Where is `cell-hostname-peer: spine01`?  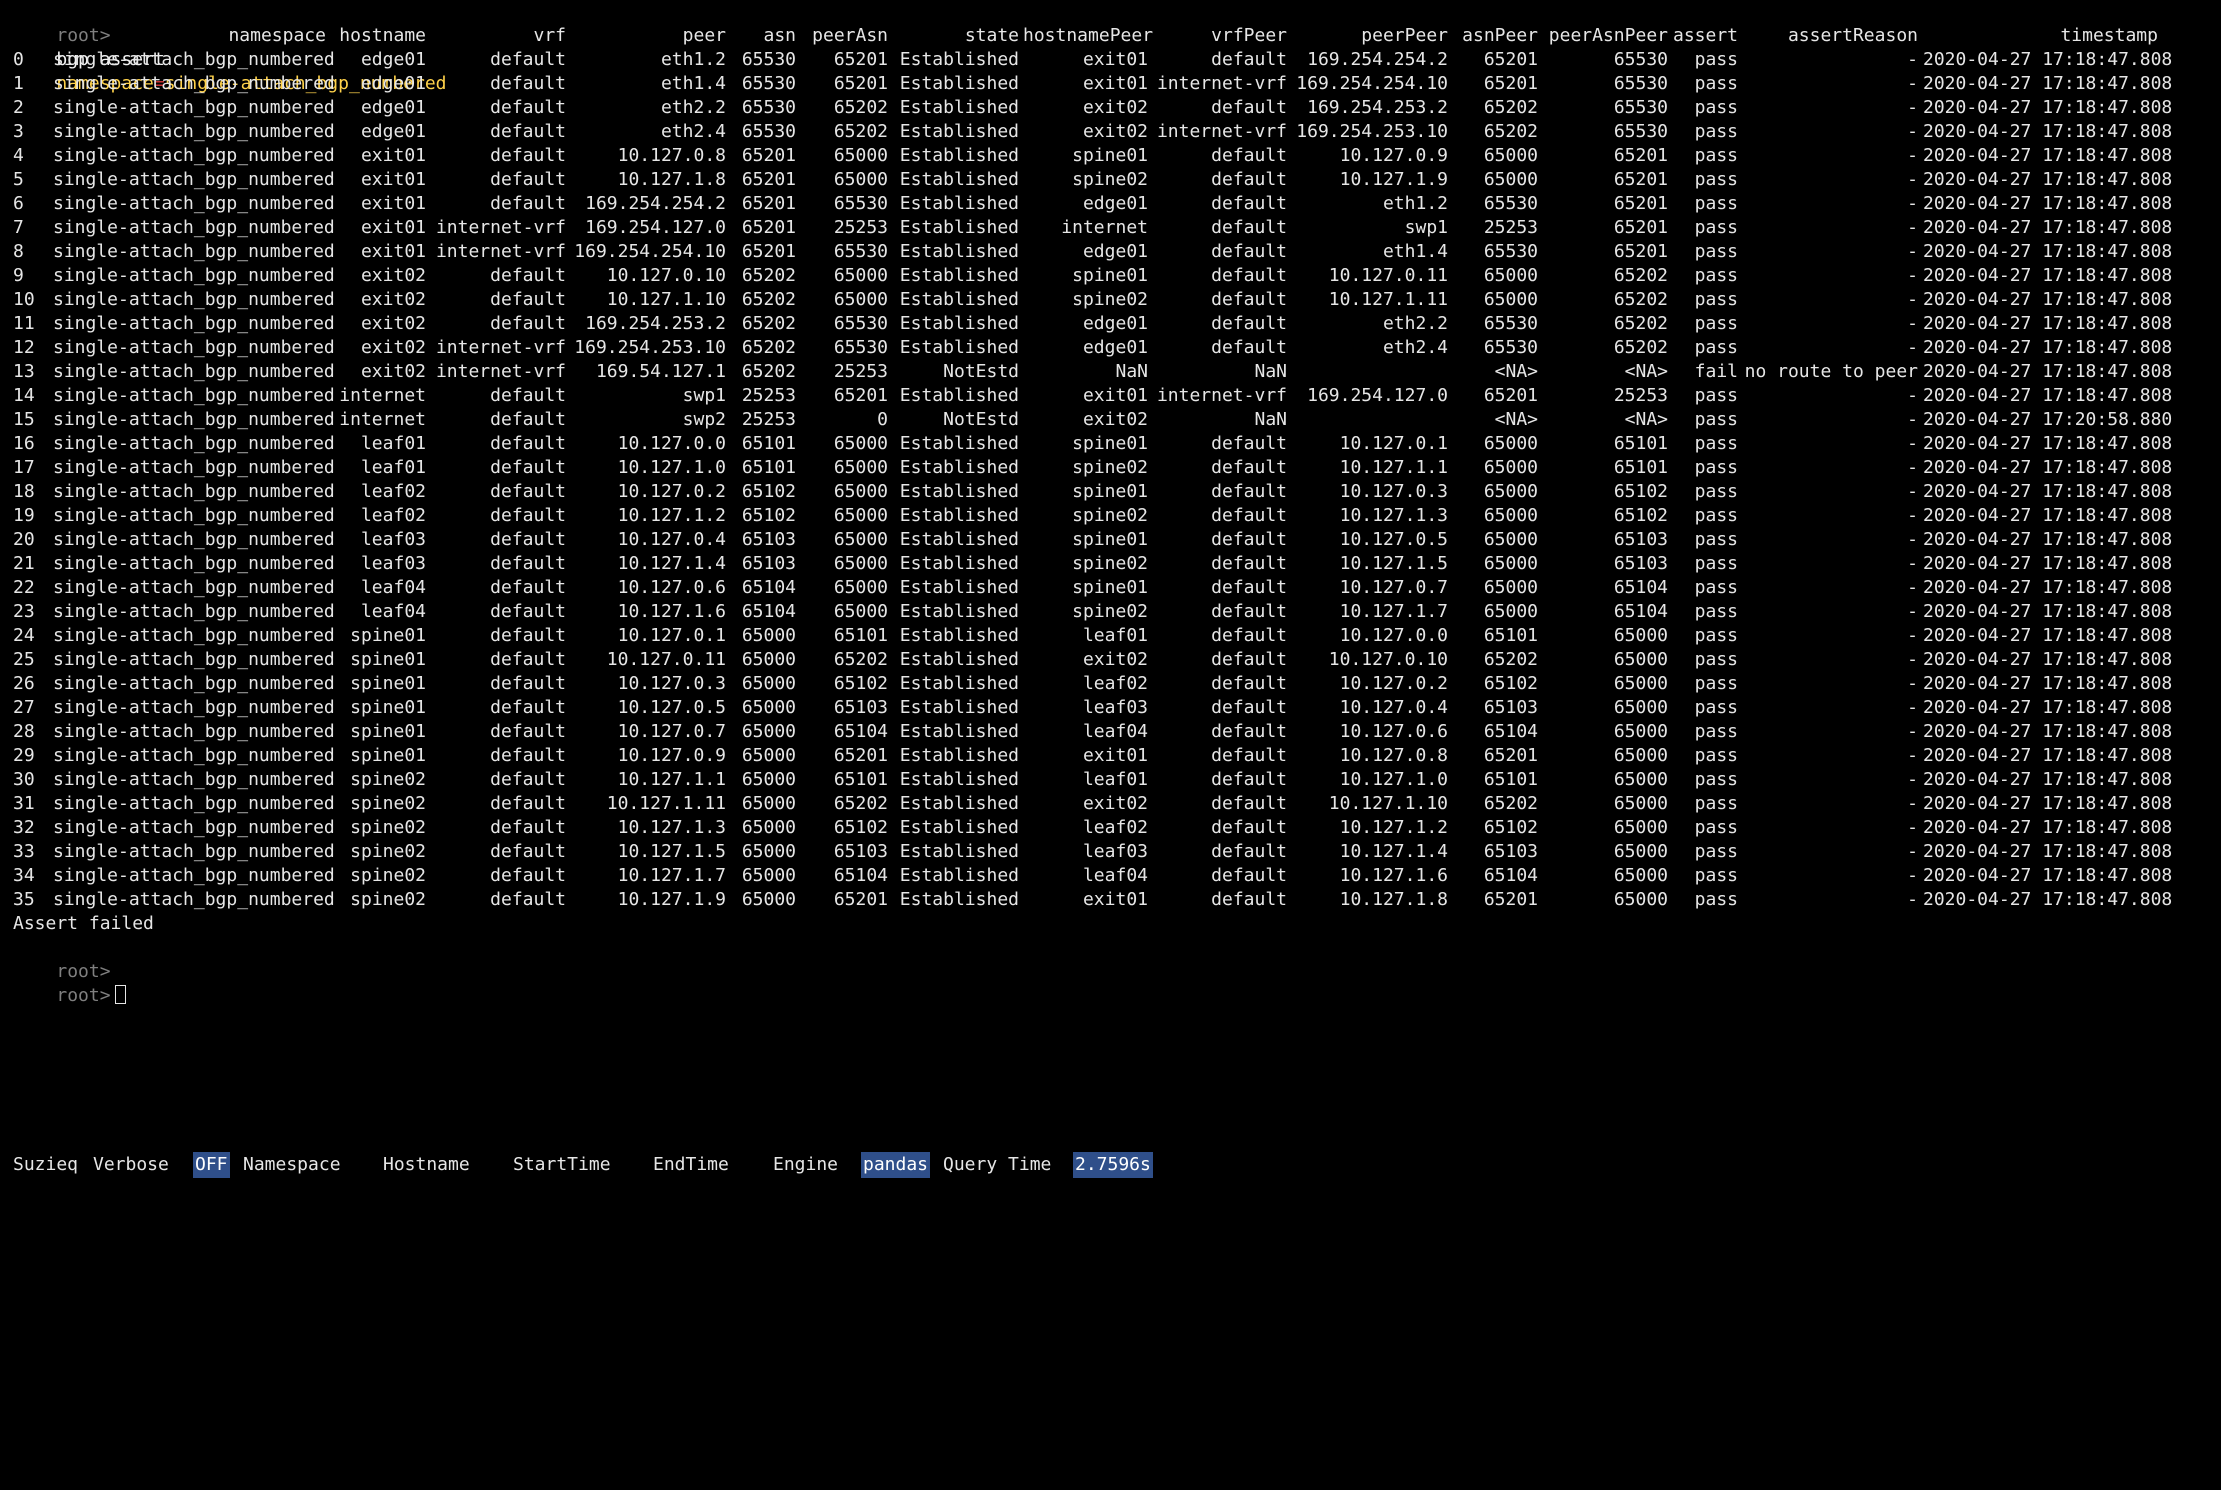
cell-hostname-peer: spine01 is located at coordinates (1110, 539).